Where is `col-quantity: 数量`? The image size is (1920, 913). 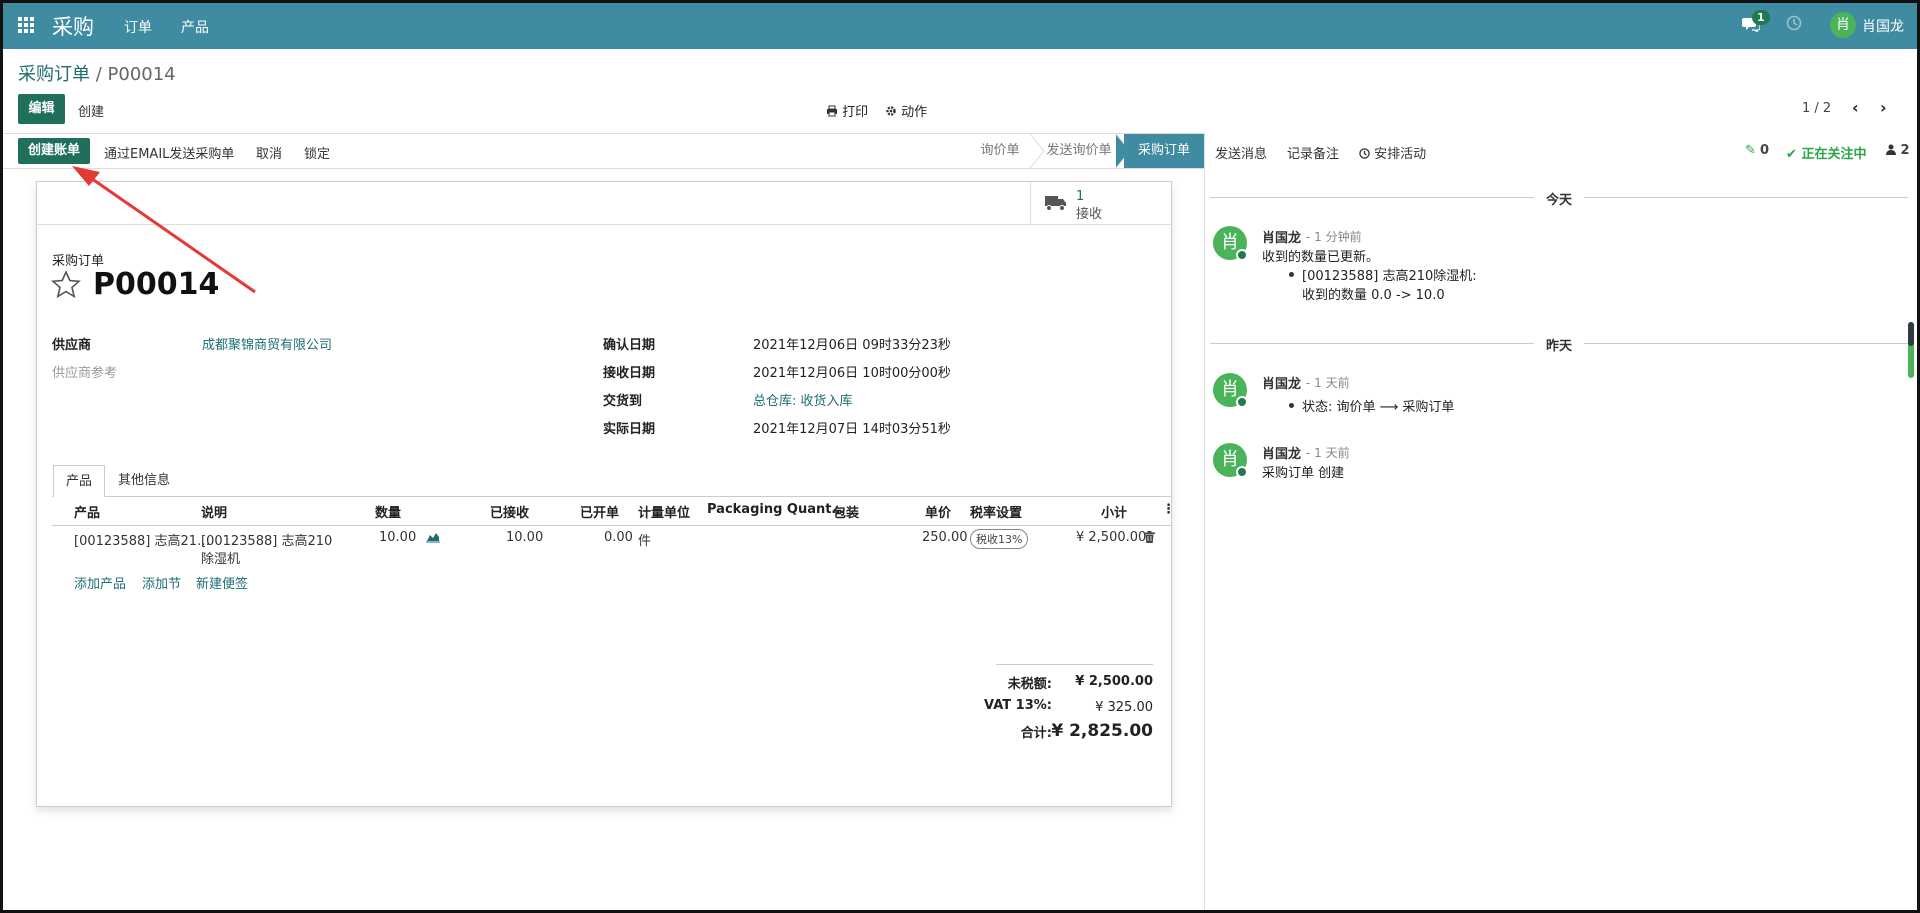 col-quantity: 数量 is located at coordinates (388, 511).